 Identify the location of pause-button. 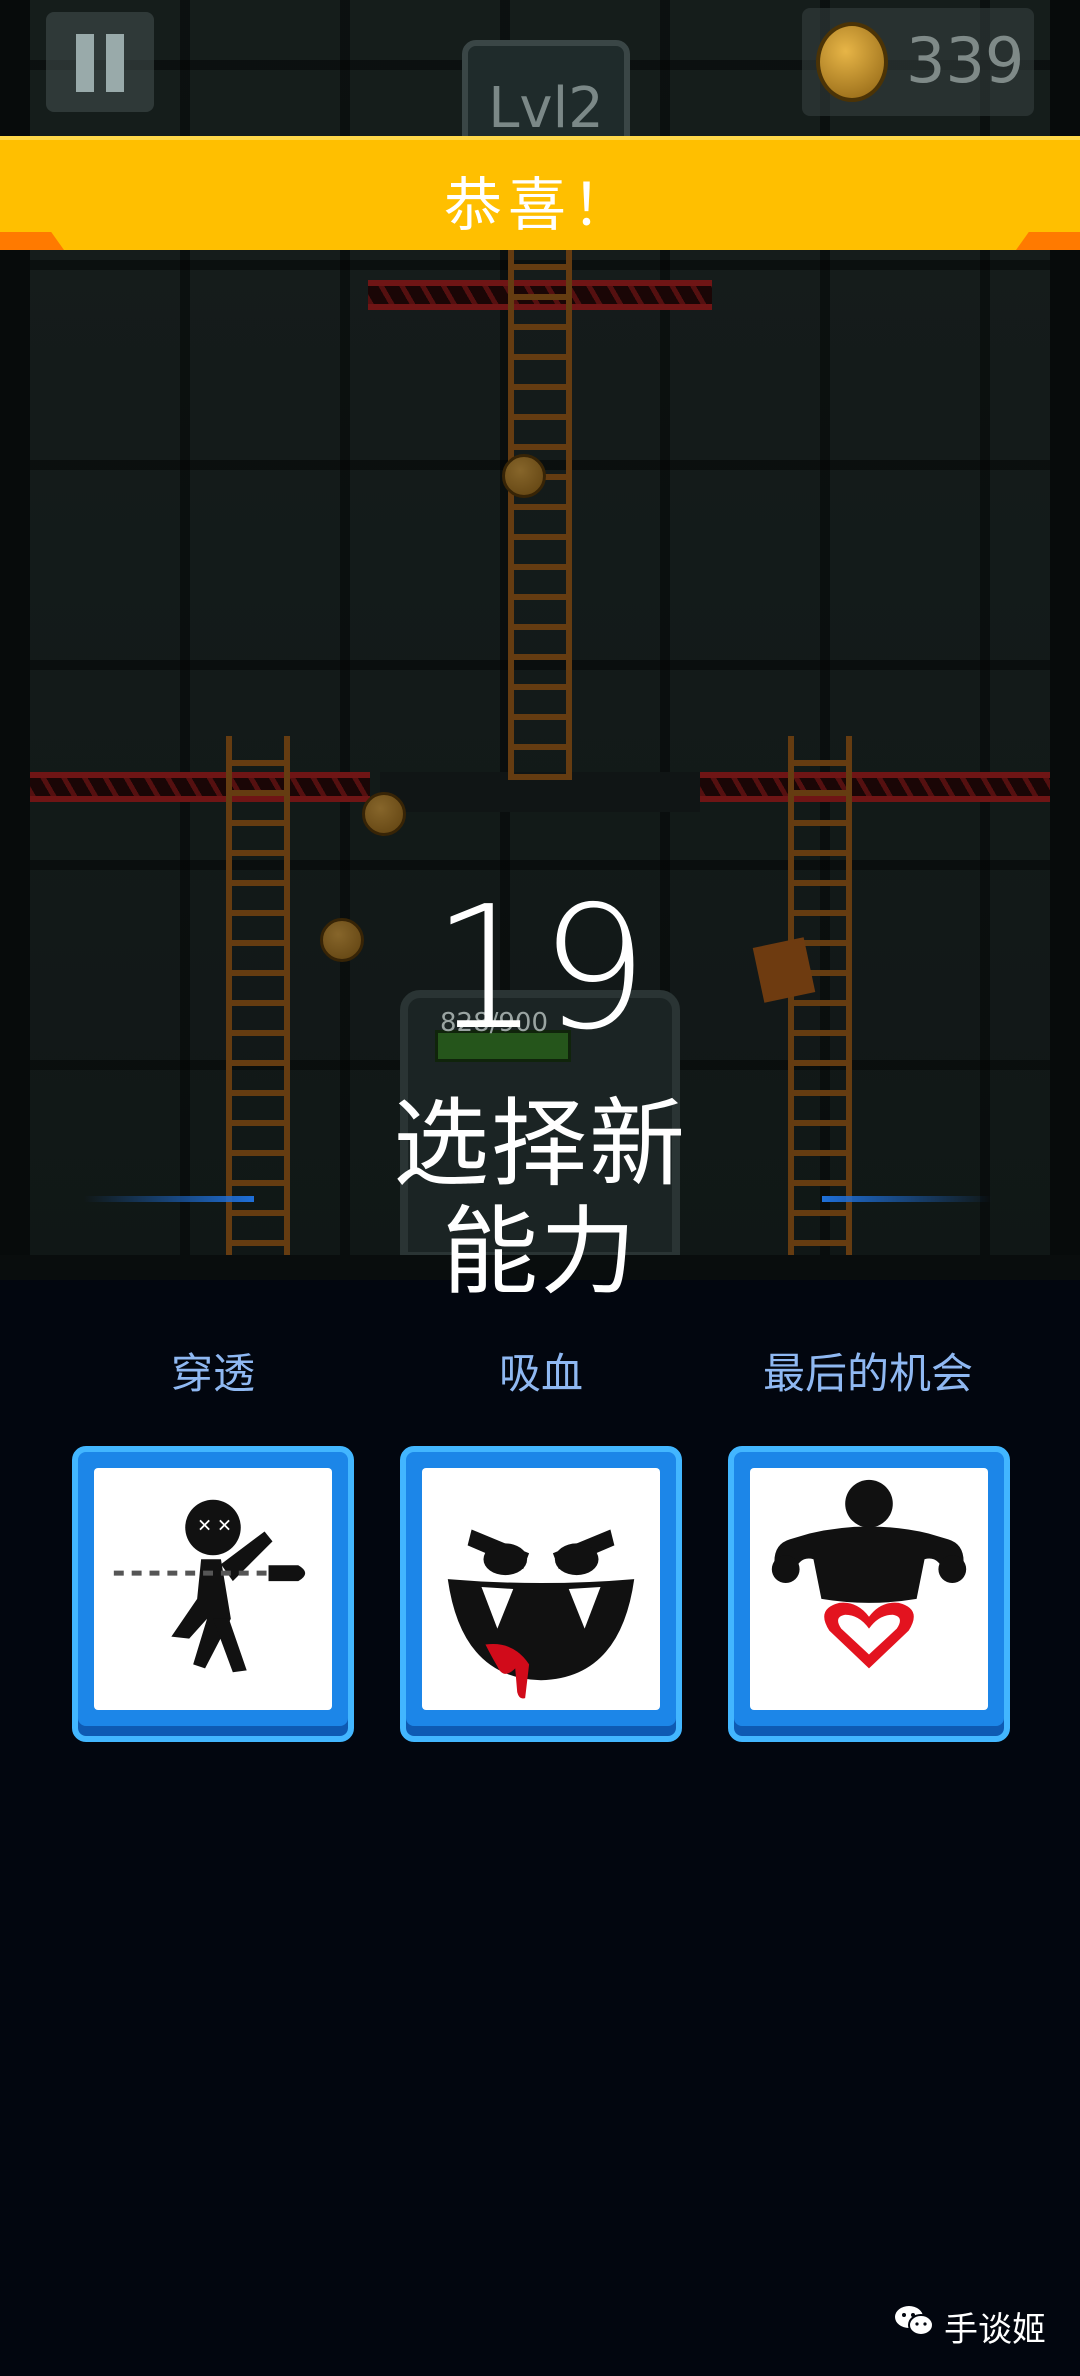
(100, 62).